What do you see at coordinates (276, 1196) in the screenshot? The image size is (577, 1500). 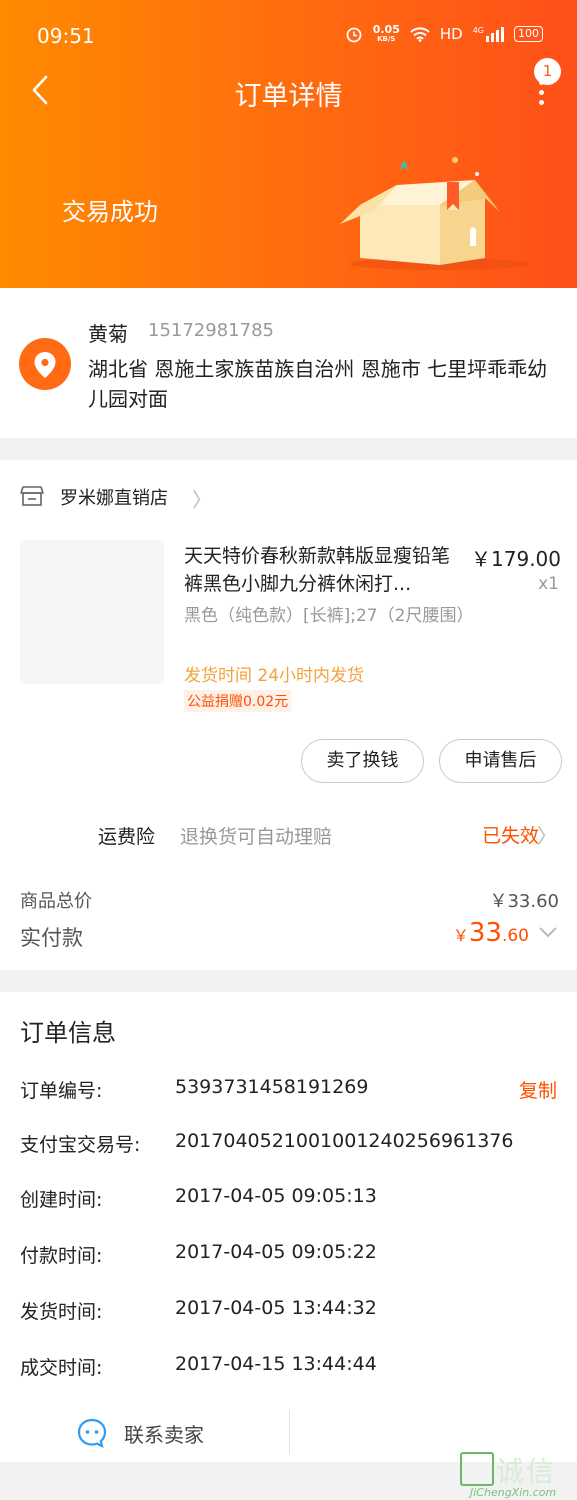 I see `created-time-value: 2017-04-05 09:05:13` at bounding box center [276, 1196].